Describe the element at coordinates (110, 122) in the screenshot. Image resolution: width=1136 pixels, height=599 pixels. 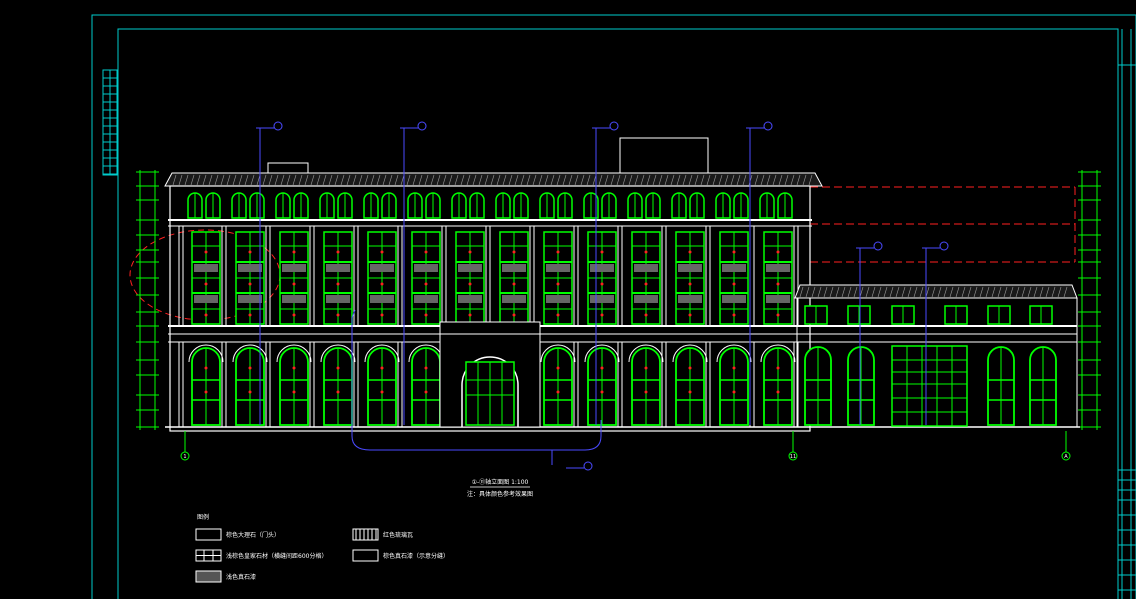
I see `revision-stamp` at that location.